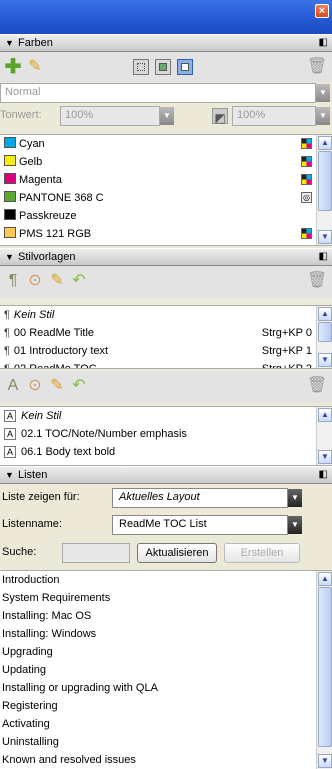 The image size is (332, 769). I want to click on list-name-dropdown-button: ▼, so click(295, 525).